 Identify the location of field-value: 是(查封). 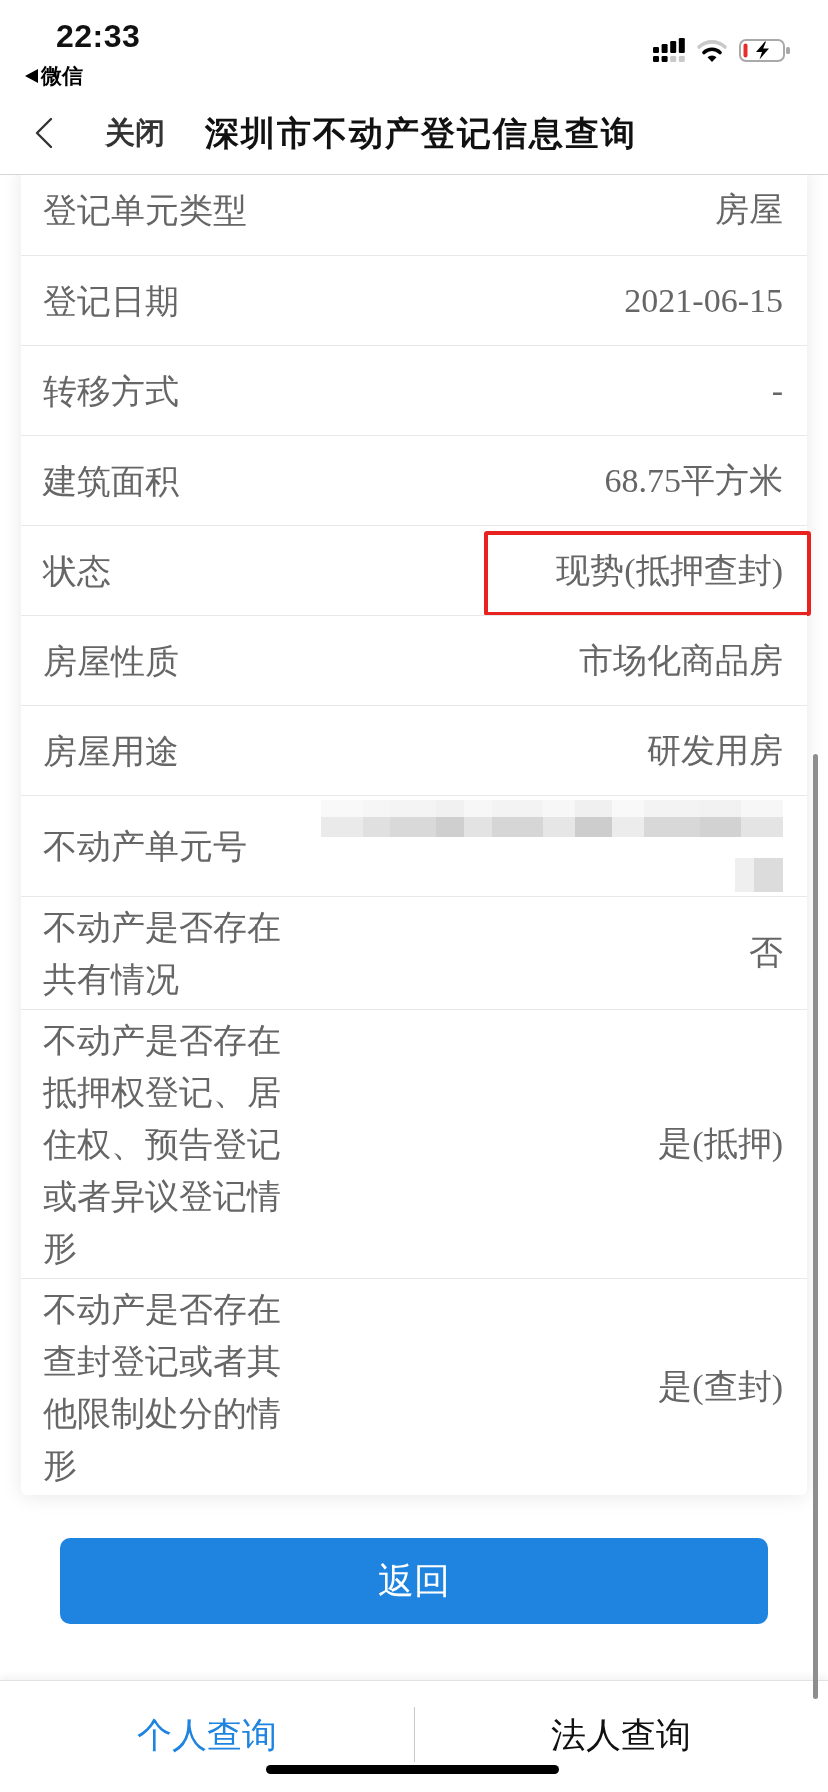
(720, 1387).